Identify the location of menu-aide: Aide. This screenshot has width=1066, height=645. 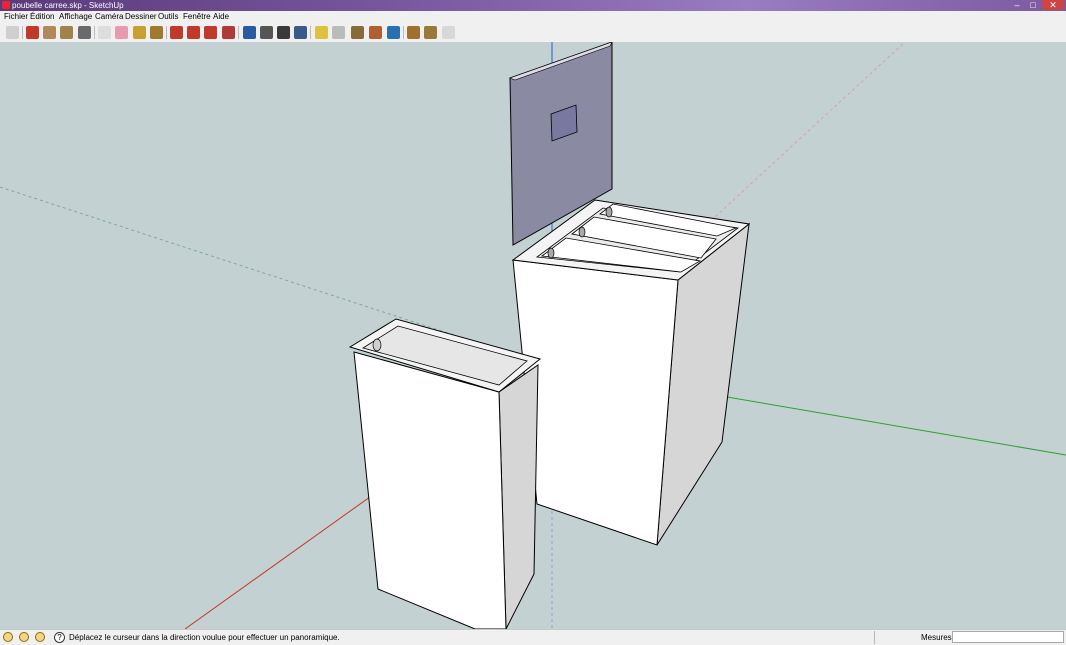
(221, 17).